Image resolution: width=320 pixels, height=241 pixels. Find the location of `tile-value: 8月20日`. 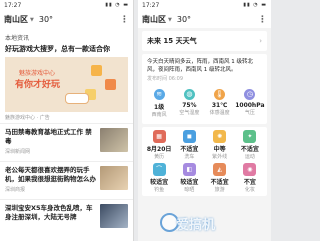

tile-value: 8月20日 is located at coordinates (159, 149).